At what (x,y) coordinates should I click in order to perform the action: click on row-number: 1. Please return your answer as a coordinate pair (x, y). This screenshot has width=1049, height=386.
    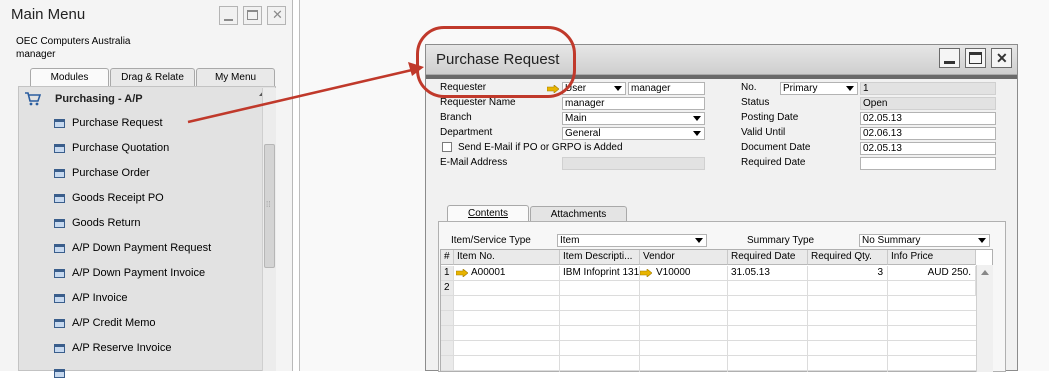
    Looking at the image, I should click on (447, 273).